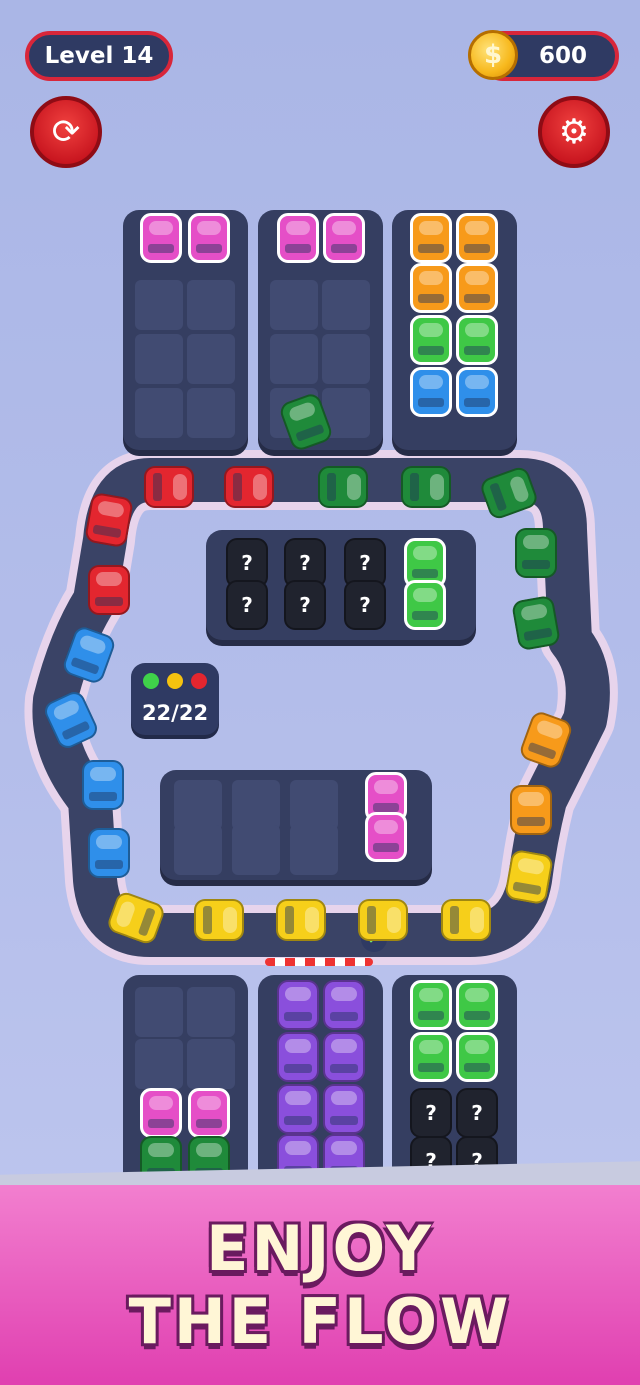 The height and width of the screenshot is (1385, 640). I want to click on yellow-light-icon, so click(175, 681).